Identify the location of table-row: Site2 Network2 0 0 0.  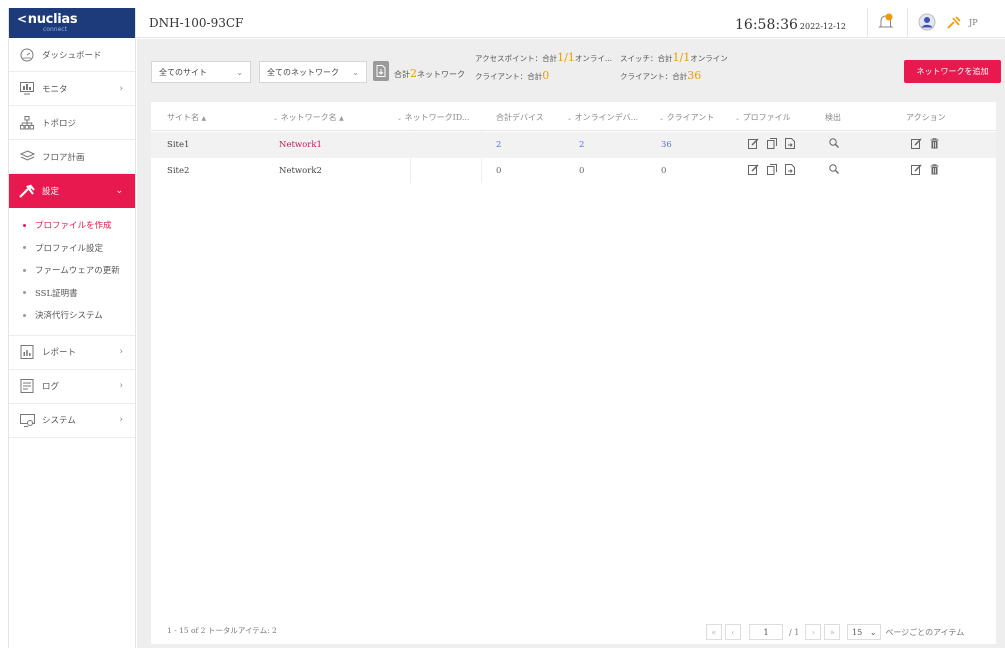
(573, 171).